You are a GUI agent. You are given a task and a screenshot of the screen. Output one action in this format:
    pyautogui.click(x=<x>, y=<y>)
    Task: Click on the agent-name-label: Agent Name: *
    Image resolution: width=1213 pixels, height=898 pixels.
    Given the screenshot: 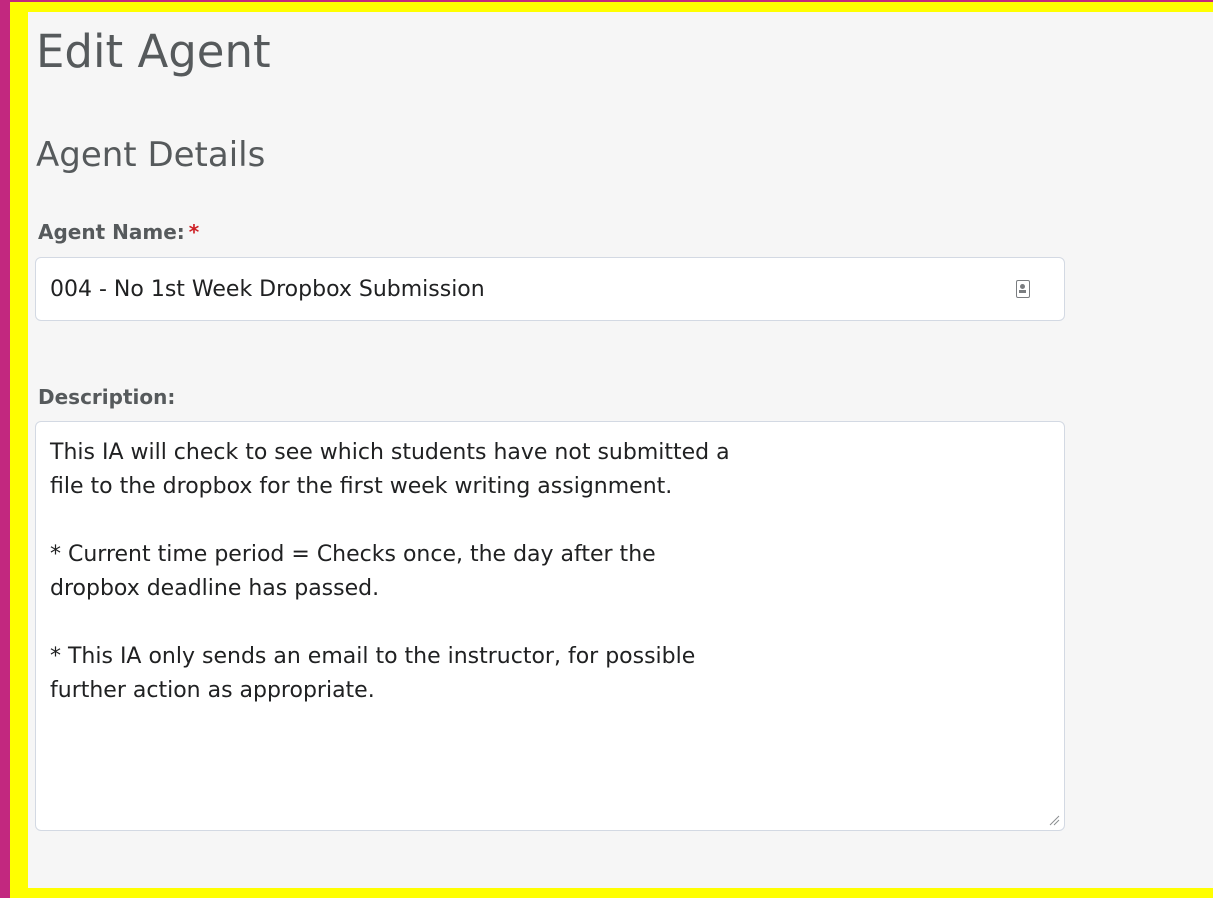 What is the action you would take?
    pyautogui.click(x=118, y=232)
    